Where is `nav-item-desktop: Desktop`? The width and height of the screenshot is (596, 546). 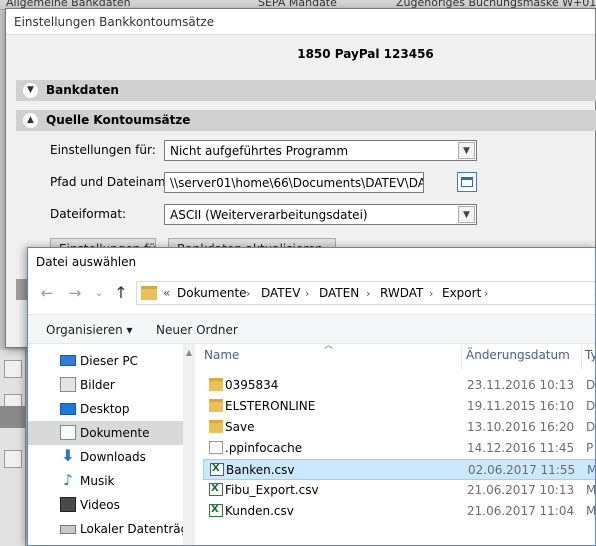
nav-item-desktop: Desktop is located at coordinates (105, 409).